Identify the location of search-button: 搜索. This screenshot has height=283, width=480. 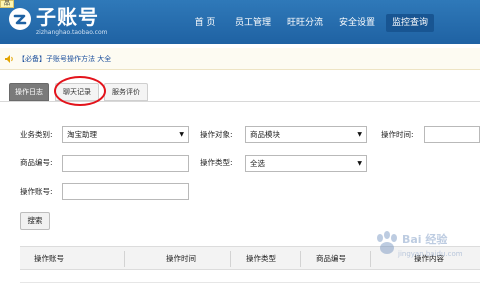
(35, 221).